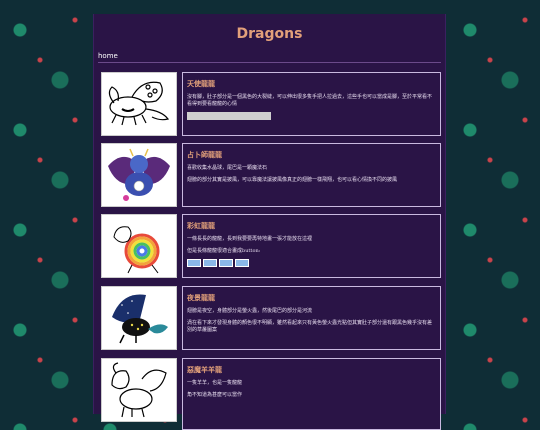  I want to click on dragon-drawing-fortune, so click(139, 175).